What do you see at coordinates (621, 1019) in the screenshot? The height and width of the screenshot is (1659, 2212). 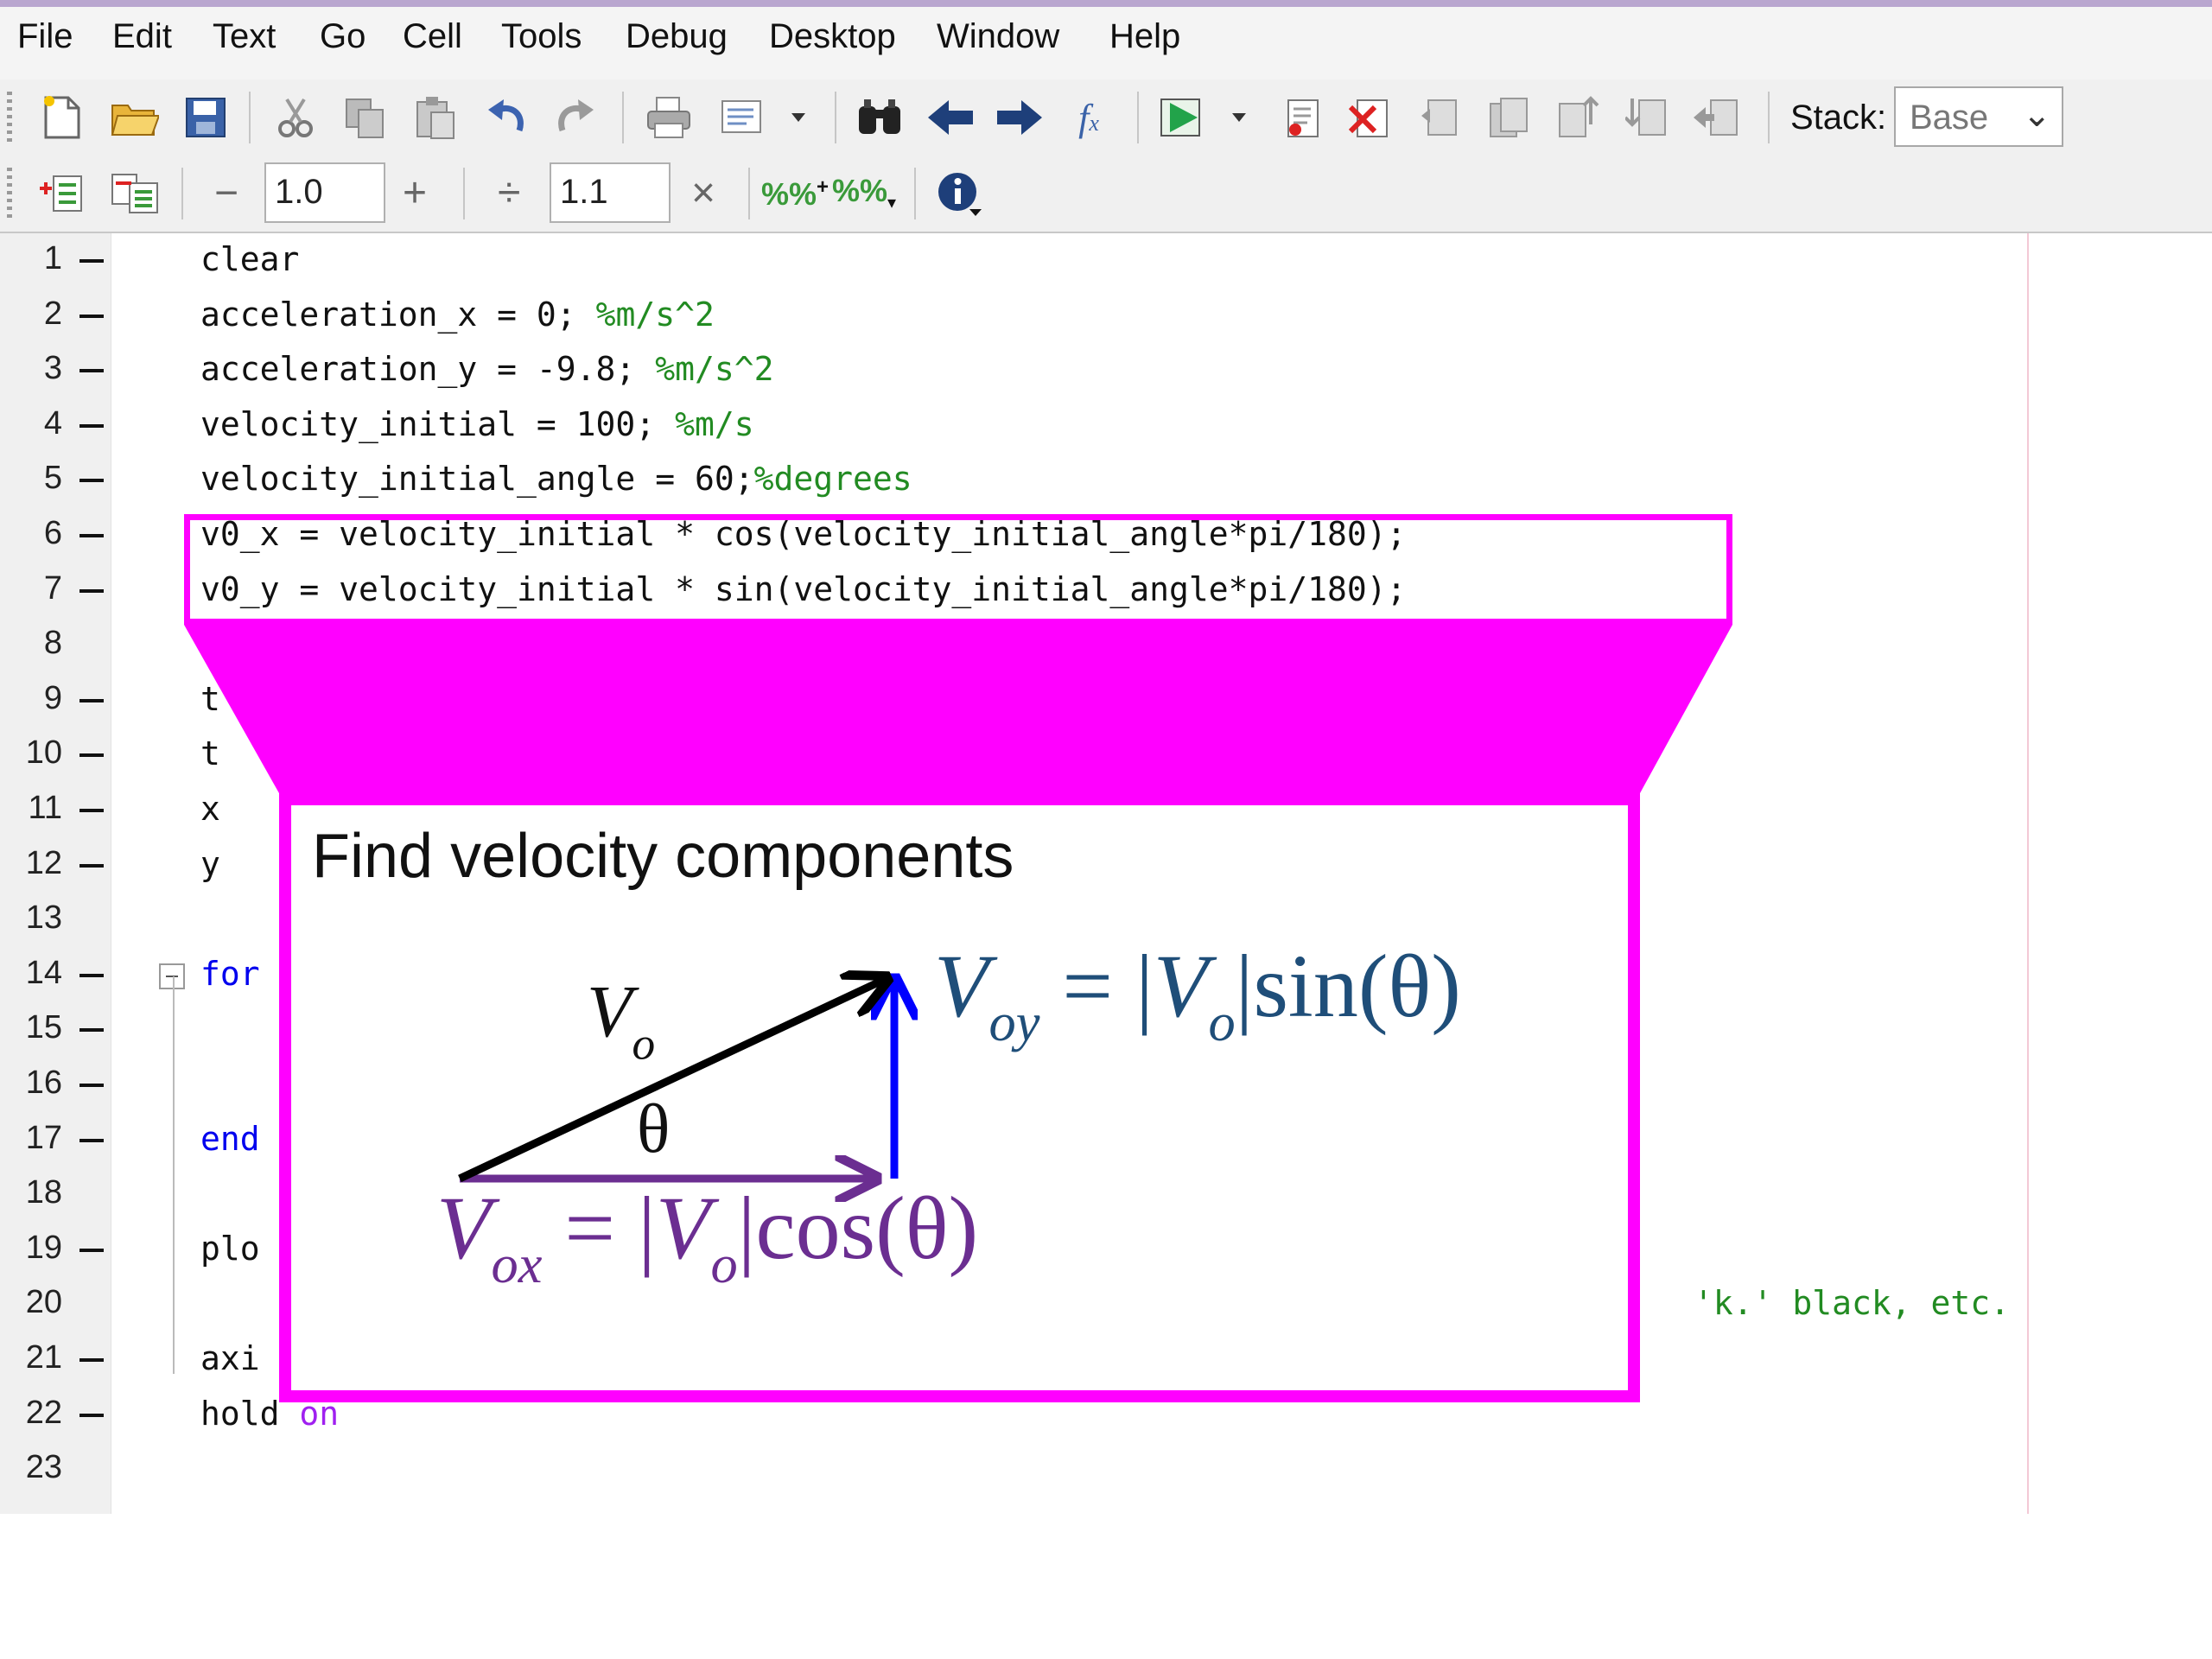 I see `v0-label: Vo` at bounding box center [621, 1019].